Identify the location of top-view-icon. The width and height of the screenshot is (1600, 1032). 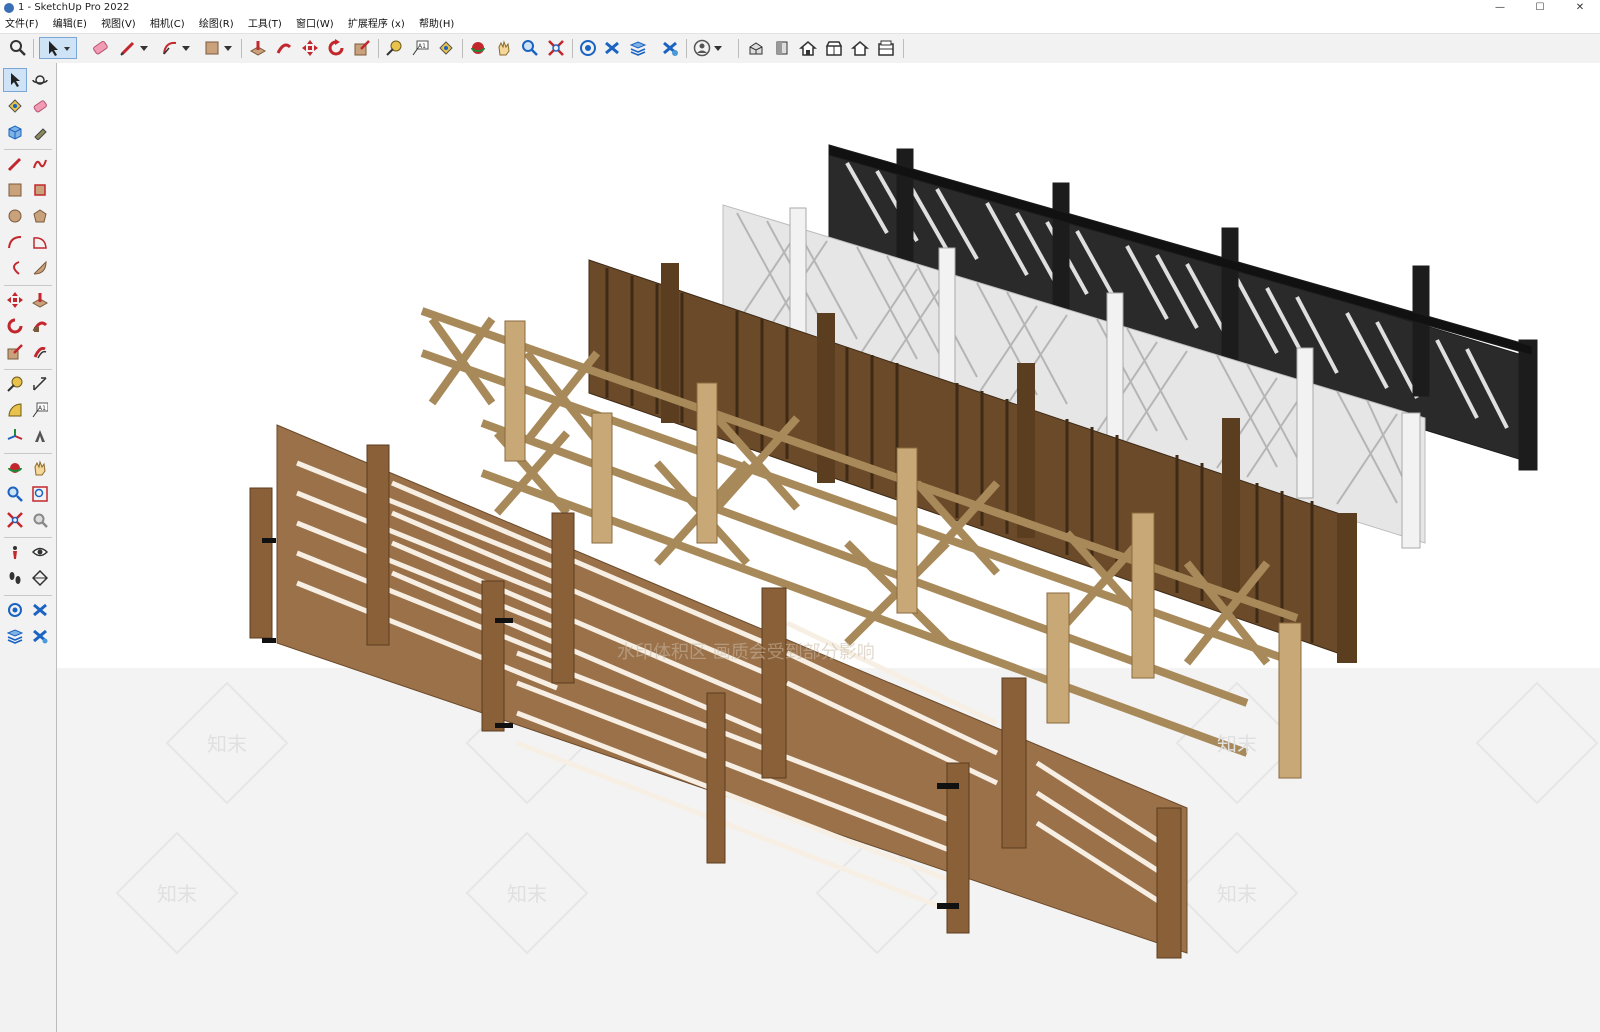
(782, 48).